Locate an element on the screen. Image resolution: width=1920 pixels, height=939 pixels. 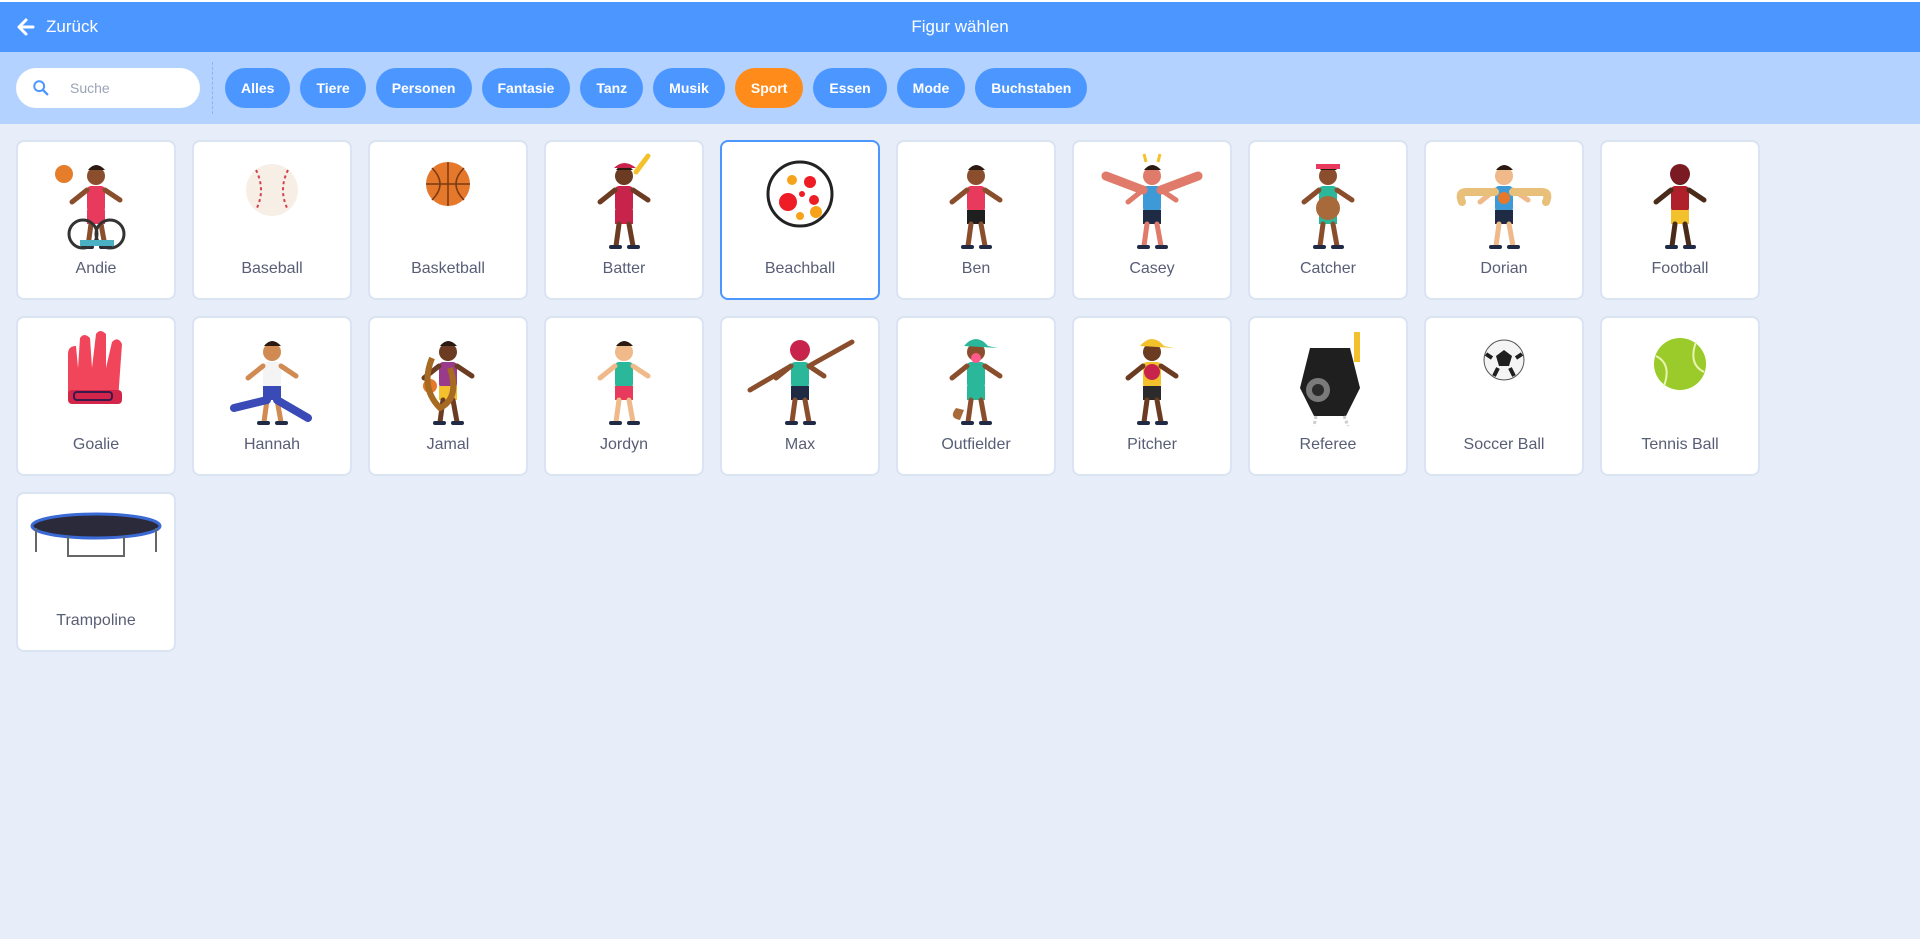
tag-tanz: Tanz is located at coordinates (612, 88).